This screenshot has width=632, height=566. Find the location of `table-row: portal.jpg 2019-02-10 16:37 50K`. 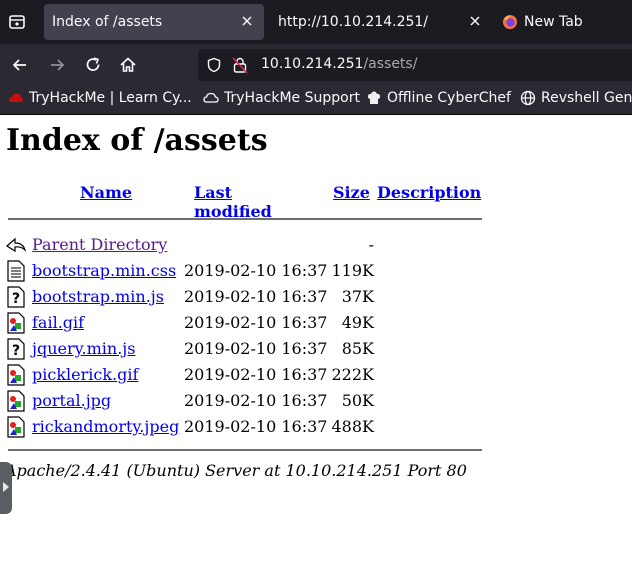

table-row: portal.jpg 2019-02-10 16:37 50K is located at coordinates (246, 402).